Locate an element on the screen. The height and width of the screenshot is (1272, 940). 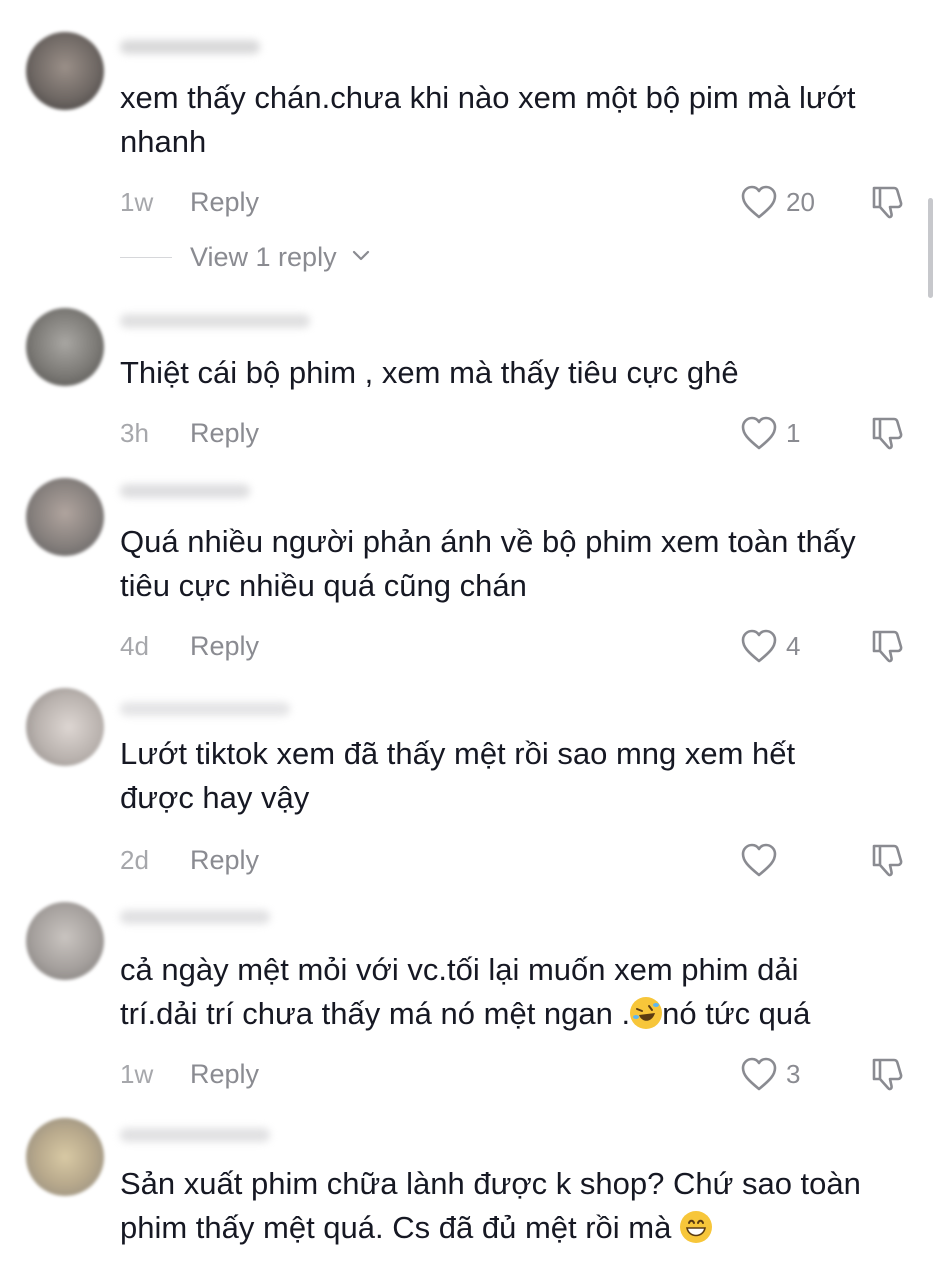
view-replies-label: View 1 reply is located at coordinates (263, 257).